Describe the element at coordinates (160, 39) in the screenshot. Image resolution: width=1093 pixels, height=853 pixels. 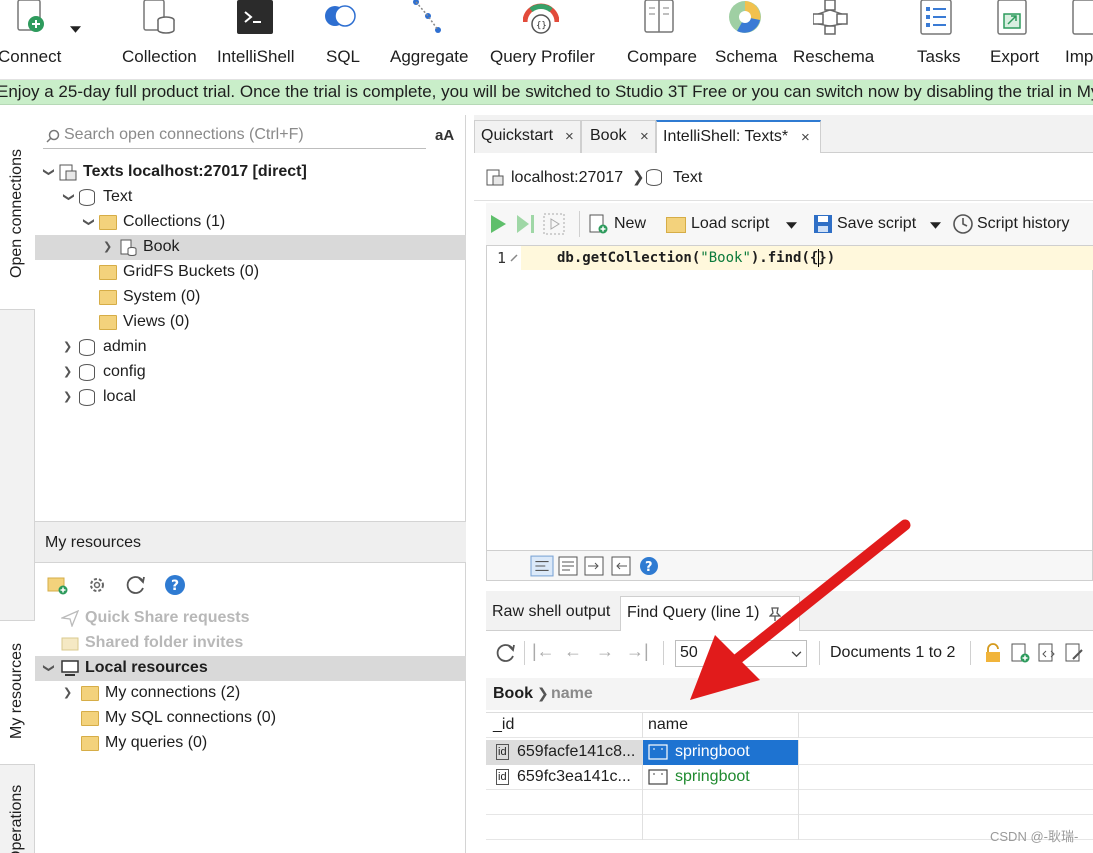
I see `collection-button: Collection` at that location.